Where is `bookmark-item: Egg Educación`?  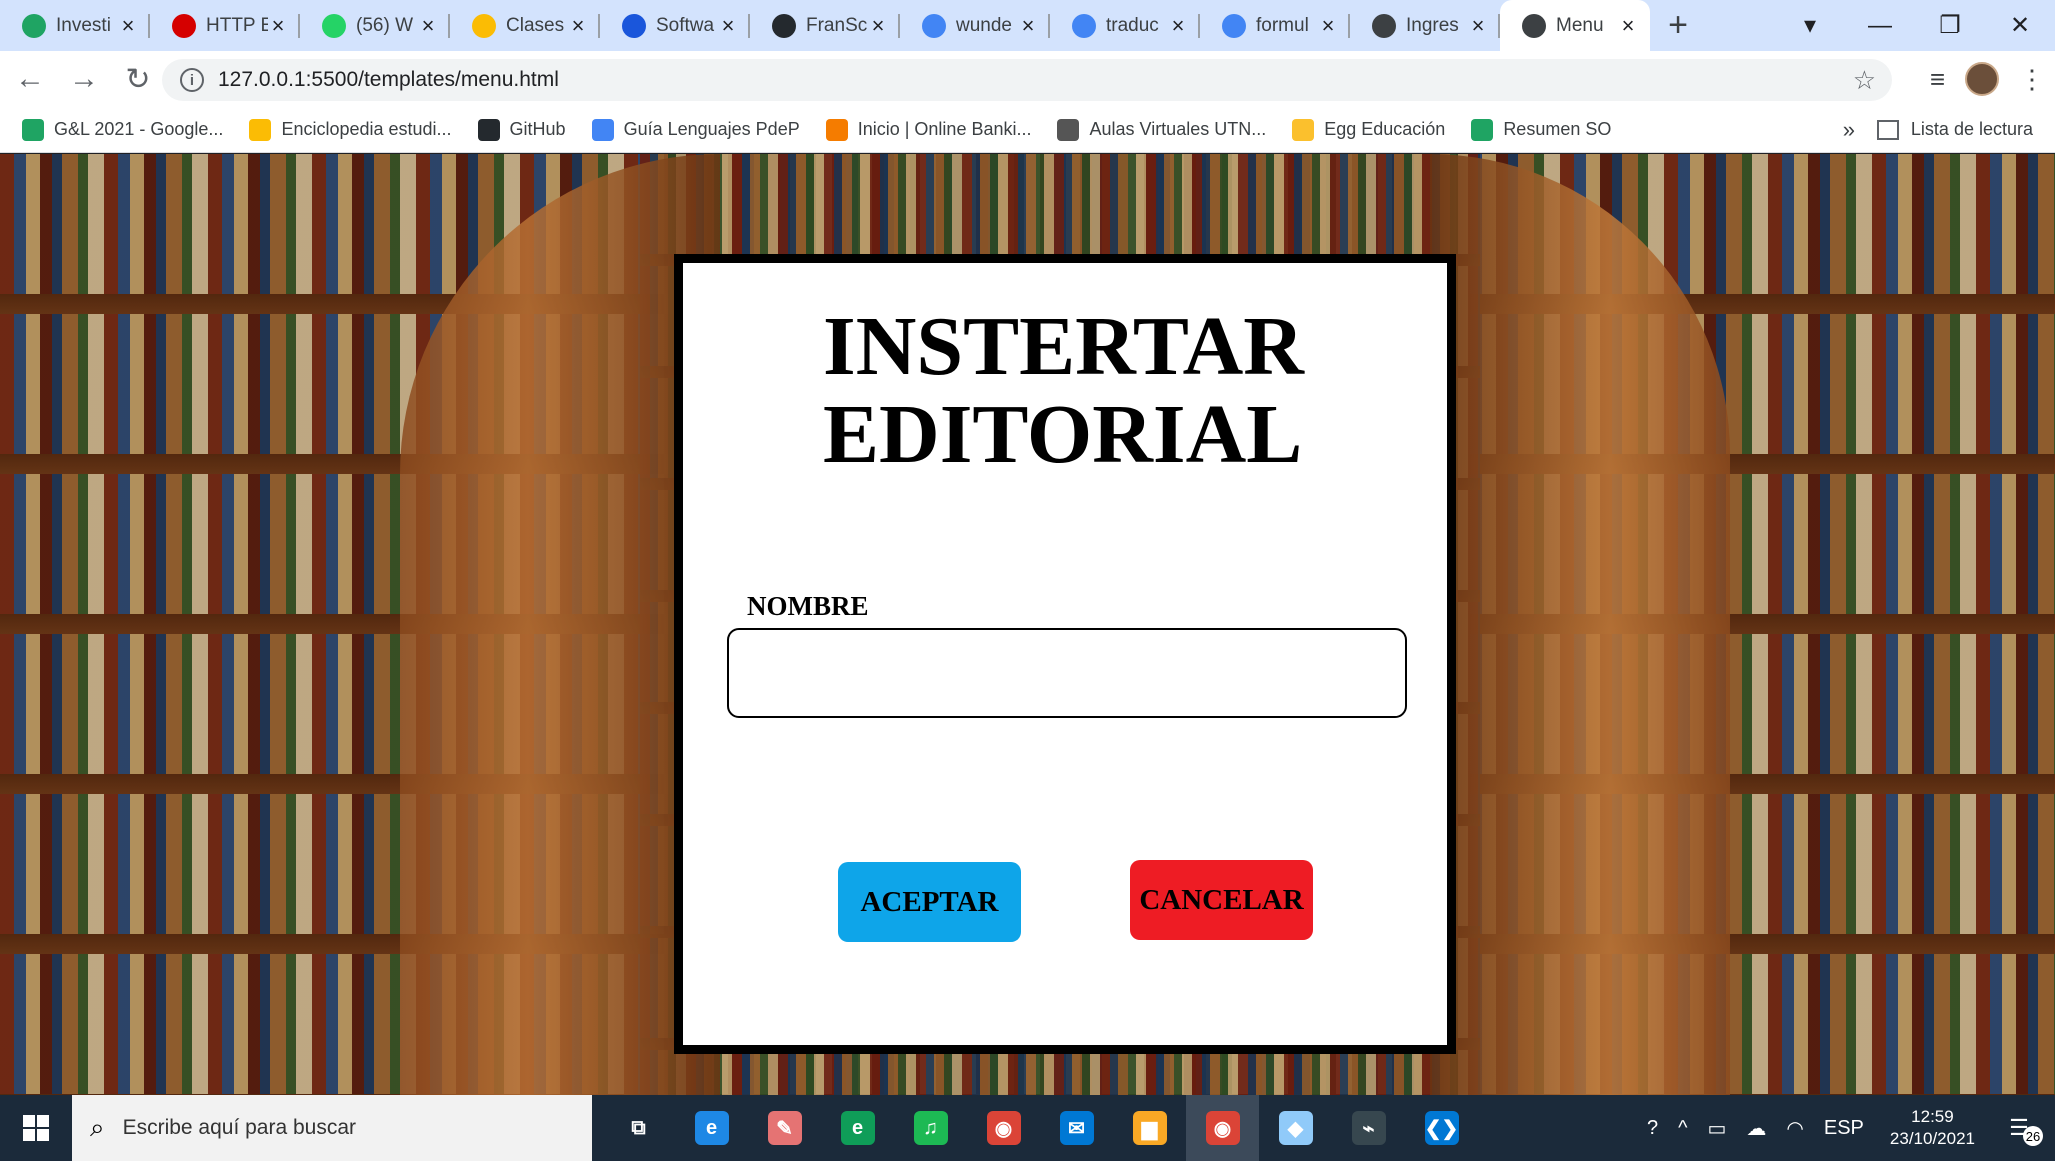 bookmark-item: Egg Educación is located at coordinates (1368, 129).